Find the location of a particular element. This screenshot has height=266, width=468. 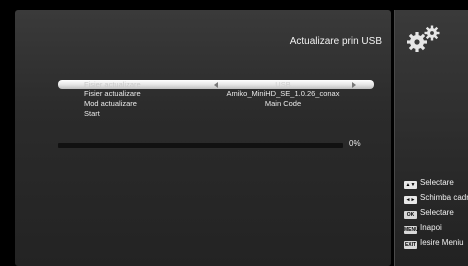

menu-row-upgrade-source: Fisier actualizare USB is located at coordinates (216, 84).